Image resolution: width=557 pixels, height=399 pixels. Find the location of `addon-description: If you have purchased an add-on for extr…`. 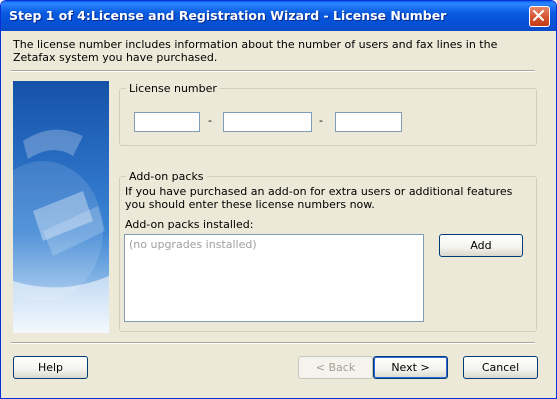

addon-description: If you have purchased an add-on for extr… is located at coordinates (319, 198).